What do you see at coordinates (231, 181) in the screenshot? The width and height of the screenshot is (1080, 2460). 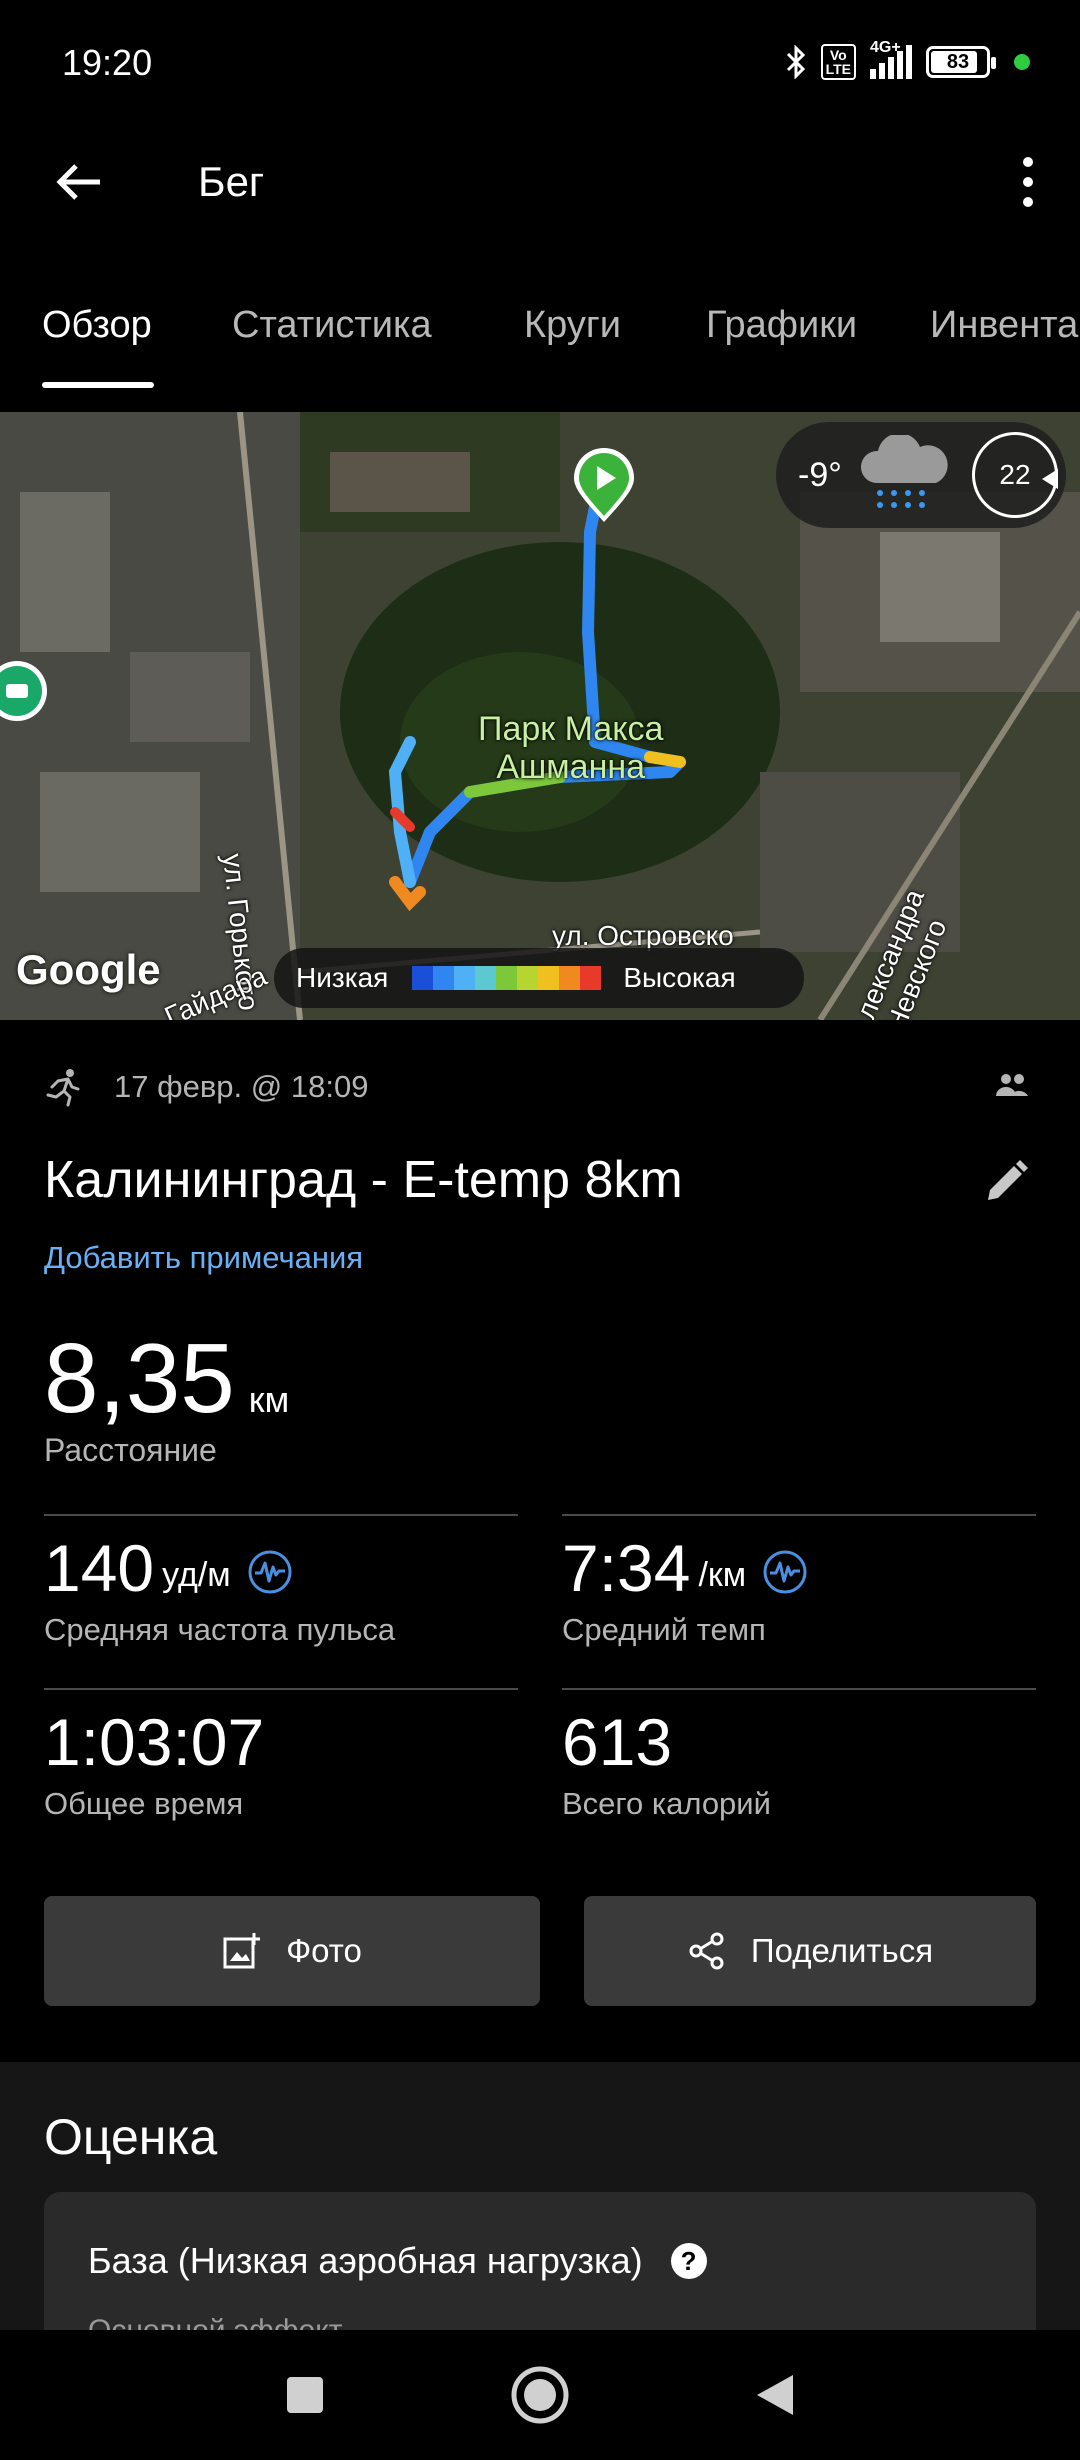 I see `page-title: Бег` at bounding box center [231, 181].